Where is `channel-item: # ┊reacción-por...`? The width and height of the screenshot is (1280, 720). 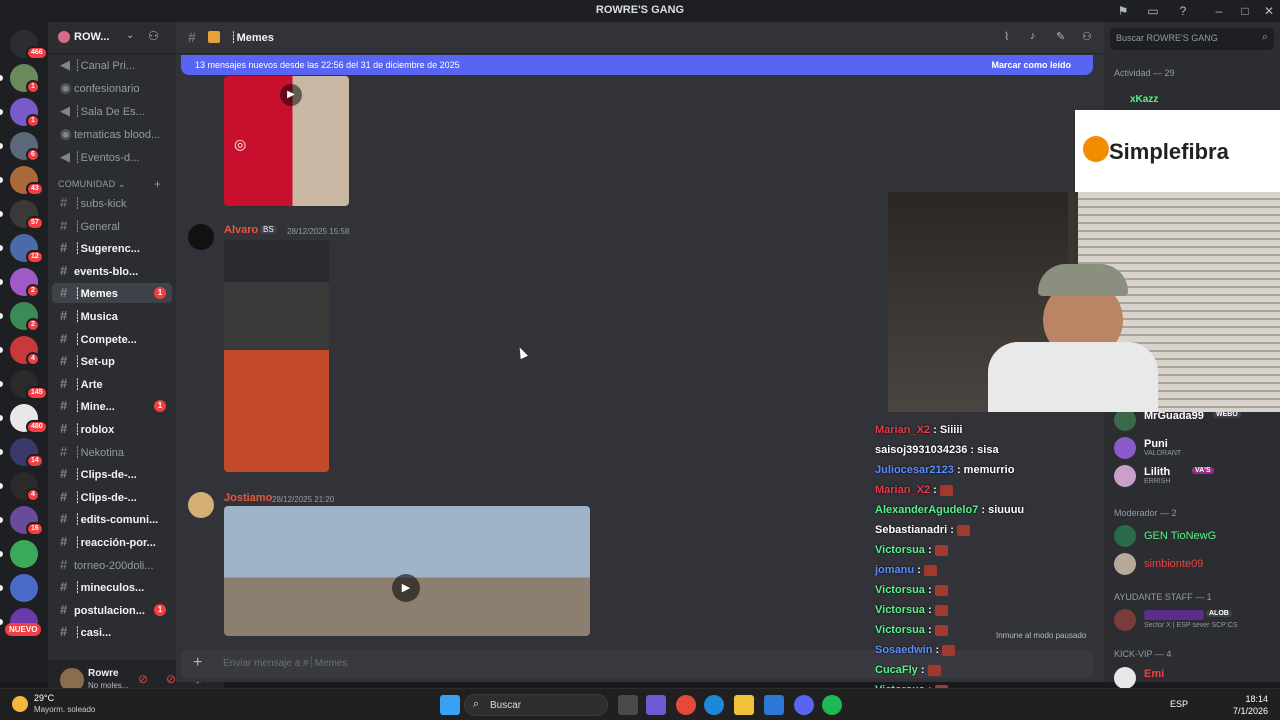
channel-item: # ┊reacción-por... is located at coordinates (112, 542).